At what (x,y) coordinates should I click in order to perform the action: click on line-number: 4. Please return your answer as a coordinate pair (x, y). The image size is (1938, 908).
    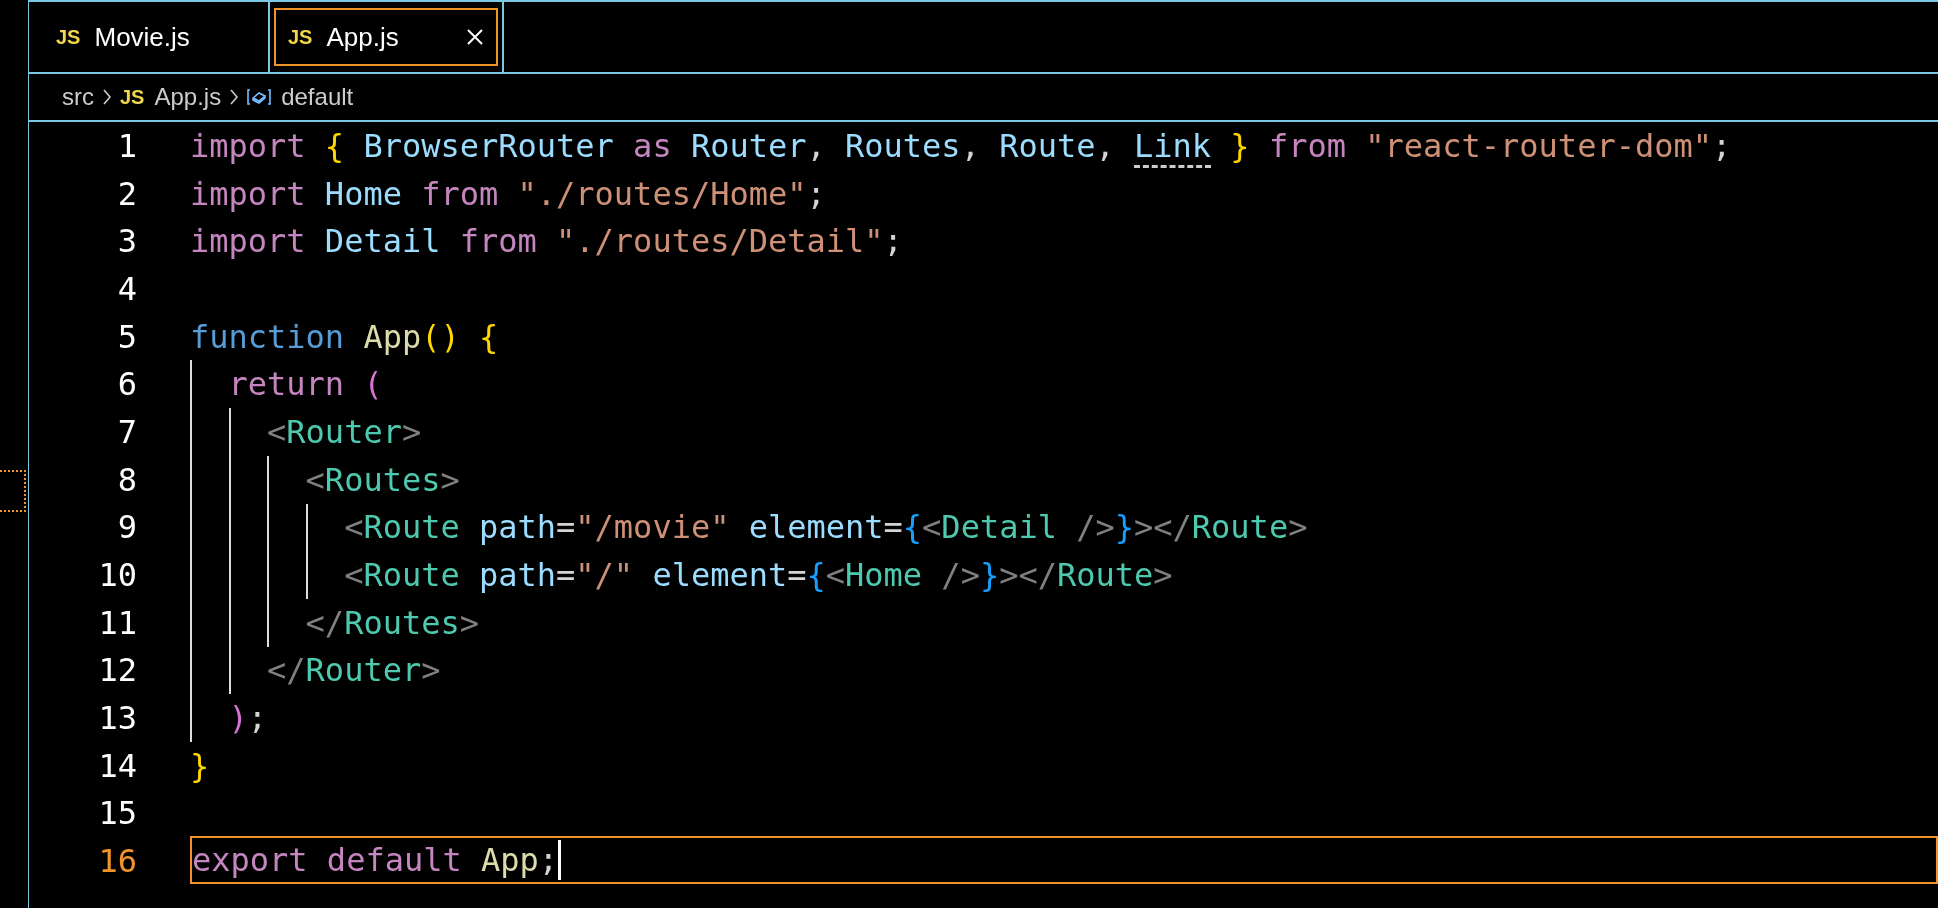
    Looking at the image, I should click on (126, 288).